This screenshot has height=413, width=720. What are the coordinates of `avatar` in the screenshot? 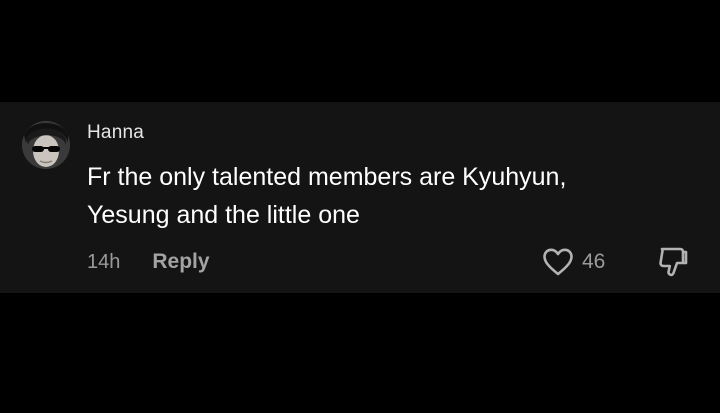 It's located at (46, 145).